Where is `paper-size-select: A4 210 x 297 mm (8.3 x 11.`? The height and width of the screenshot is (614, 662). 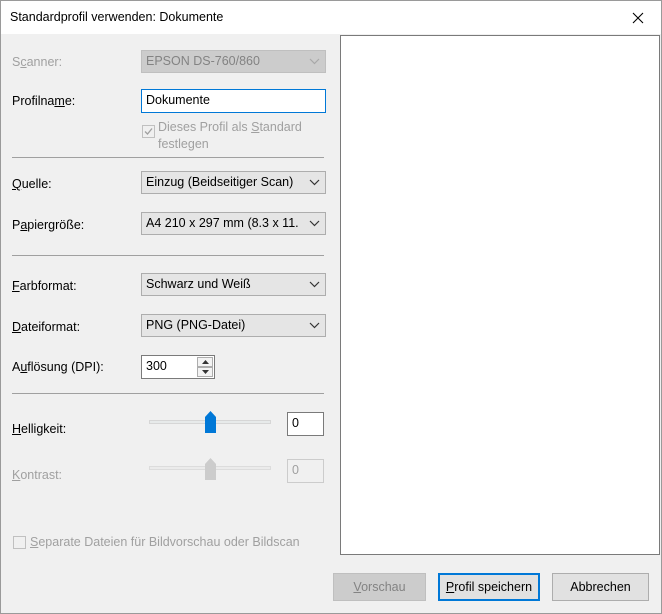 paper-size-select: A4 210 x 297 mm (8.3 x 11. is located at coordinates (233, 223).